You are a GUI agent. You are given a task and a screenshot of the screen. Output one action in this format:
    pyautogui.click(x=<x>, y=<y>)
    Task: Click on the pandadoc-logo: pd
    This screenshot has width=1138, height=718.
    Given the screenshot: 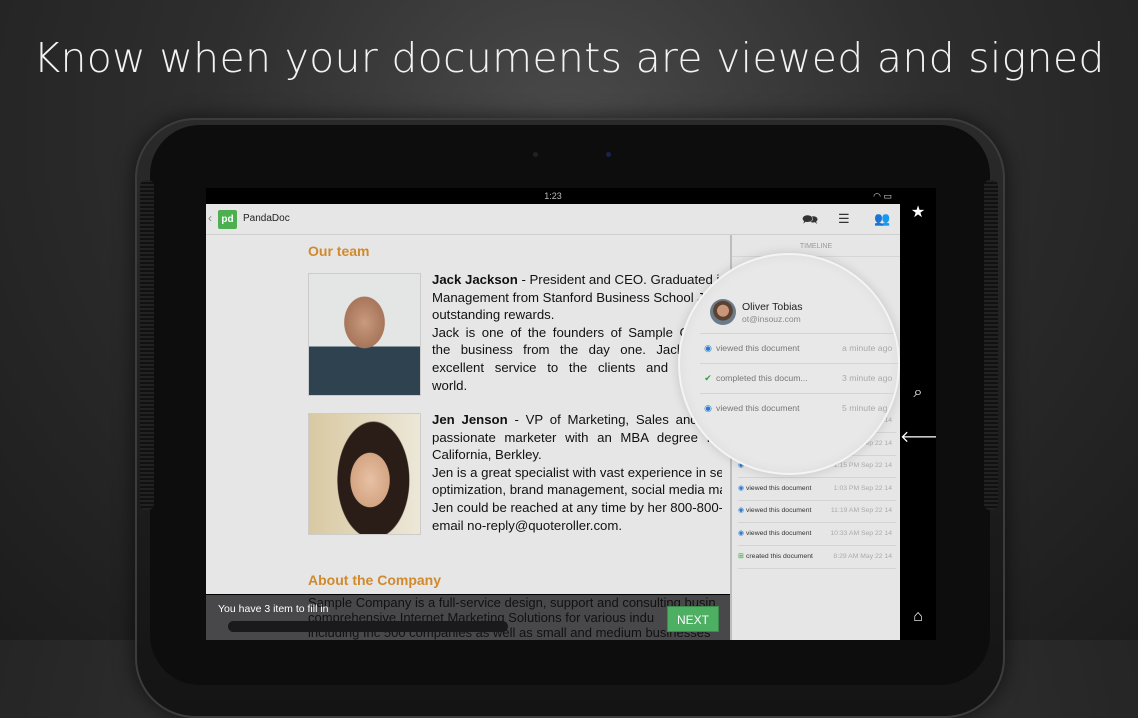 What is the action you would take?
    pyautogui.click(x=227, y=219)
    